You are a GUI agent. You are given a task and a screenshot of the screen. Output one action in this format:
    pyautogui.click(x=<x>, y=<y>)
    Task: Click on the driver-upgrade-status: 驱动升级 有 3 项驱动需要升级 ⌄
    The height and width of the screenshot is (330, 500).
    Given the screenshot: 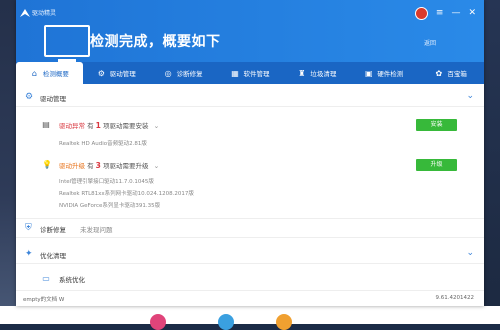 What is the action you would take?
    pyautogui.click(x=109, y=165)
    